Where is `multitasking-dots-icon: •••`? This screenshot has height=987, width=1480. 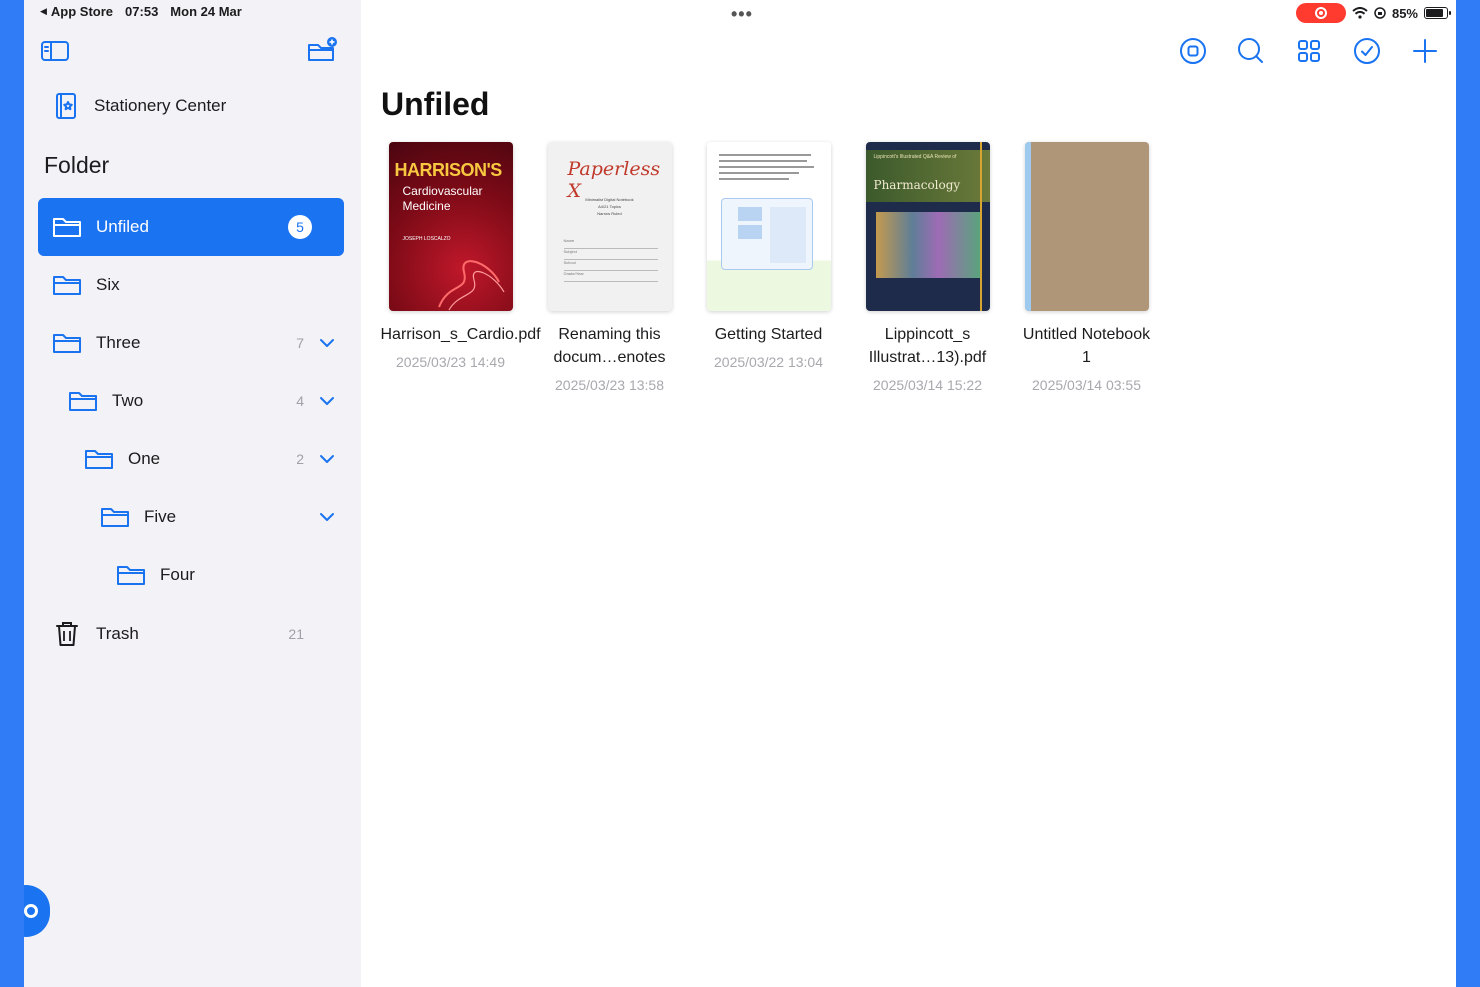 multitasking-dots-icon: ••• is located at coordinates (742, 14).